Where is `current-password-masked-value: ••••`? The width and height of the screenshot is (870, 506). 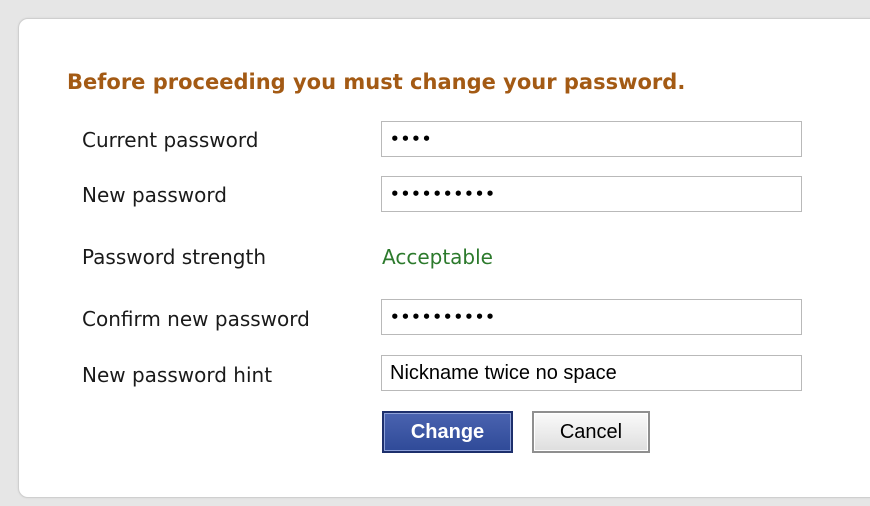 current-password-masked-value: •••• is located at coordinates (411, 138).